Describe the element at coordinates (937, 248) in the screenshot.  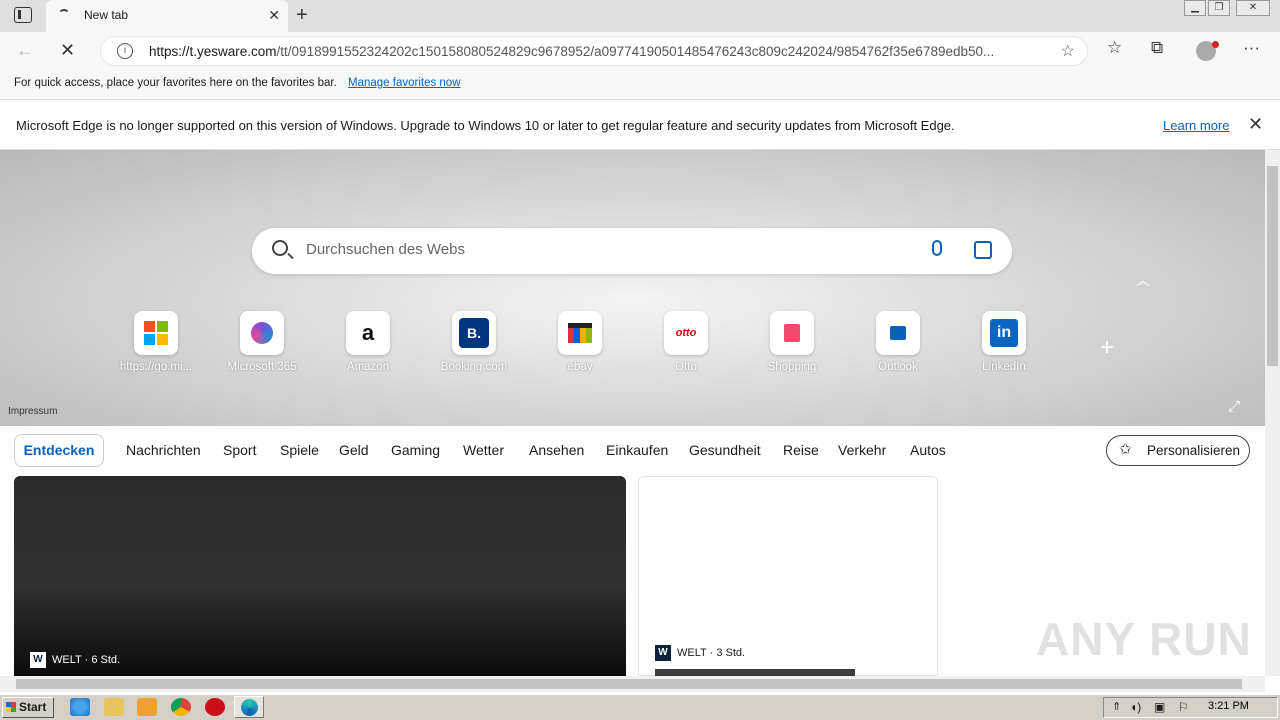
I see `microphone-icon` at that location.